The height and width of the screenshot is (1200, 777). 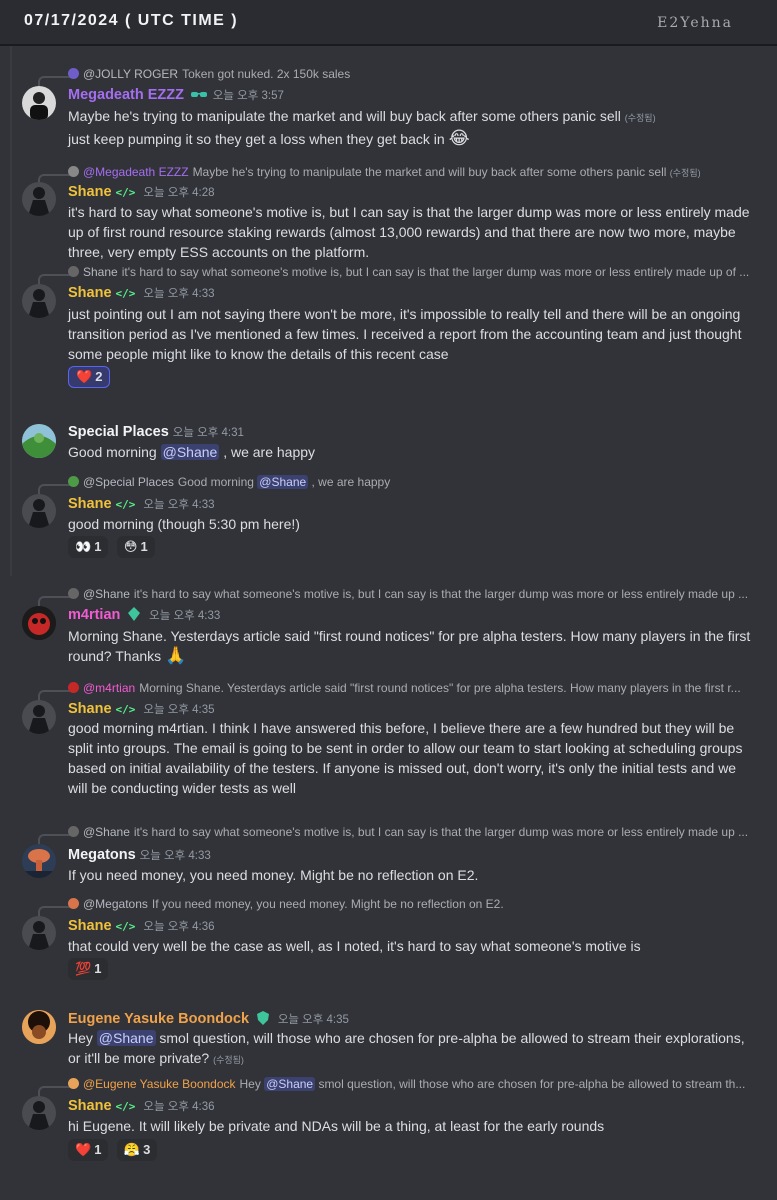 What do you see at coordinates (126, 95) in the screenshot?
I see `author-name: Megadeath EZZZ` at bounding box center [126, 95].